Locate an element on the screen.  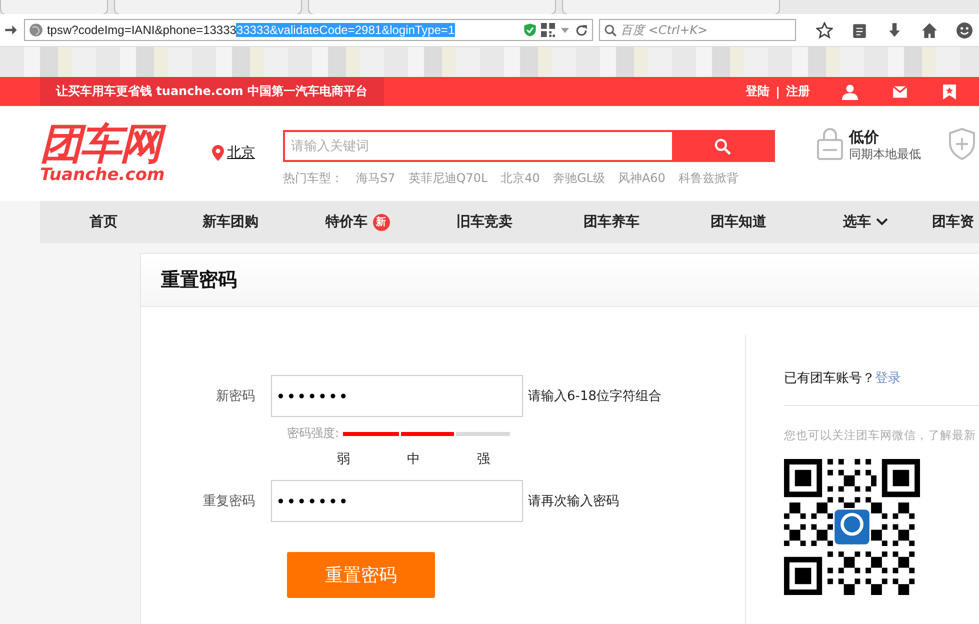
wechat-follow-text: 您也可以关注团车网微信，了解最新 is located at coordinates (880, 435).